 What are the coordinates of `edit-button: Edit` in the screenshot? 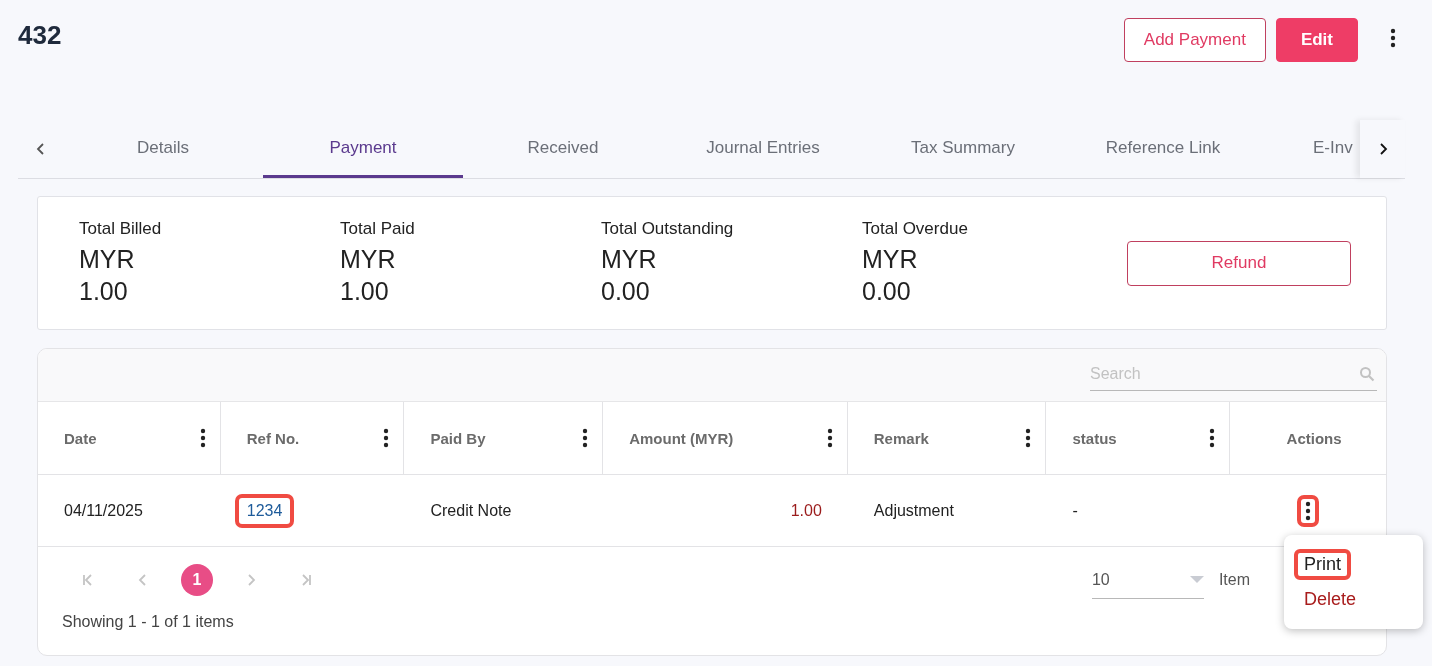 It's located at (1316, 40).